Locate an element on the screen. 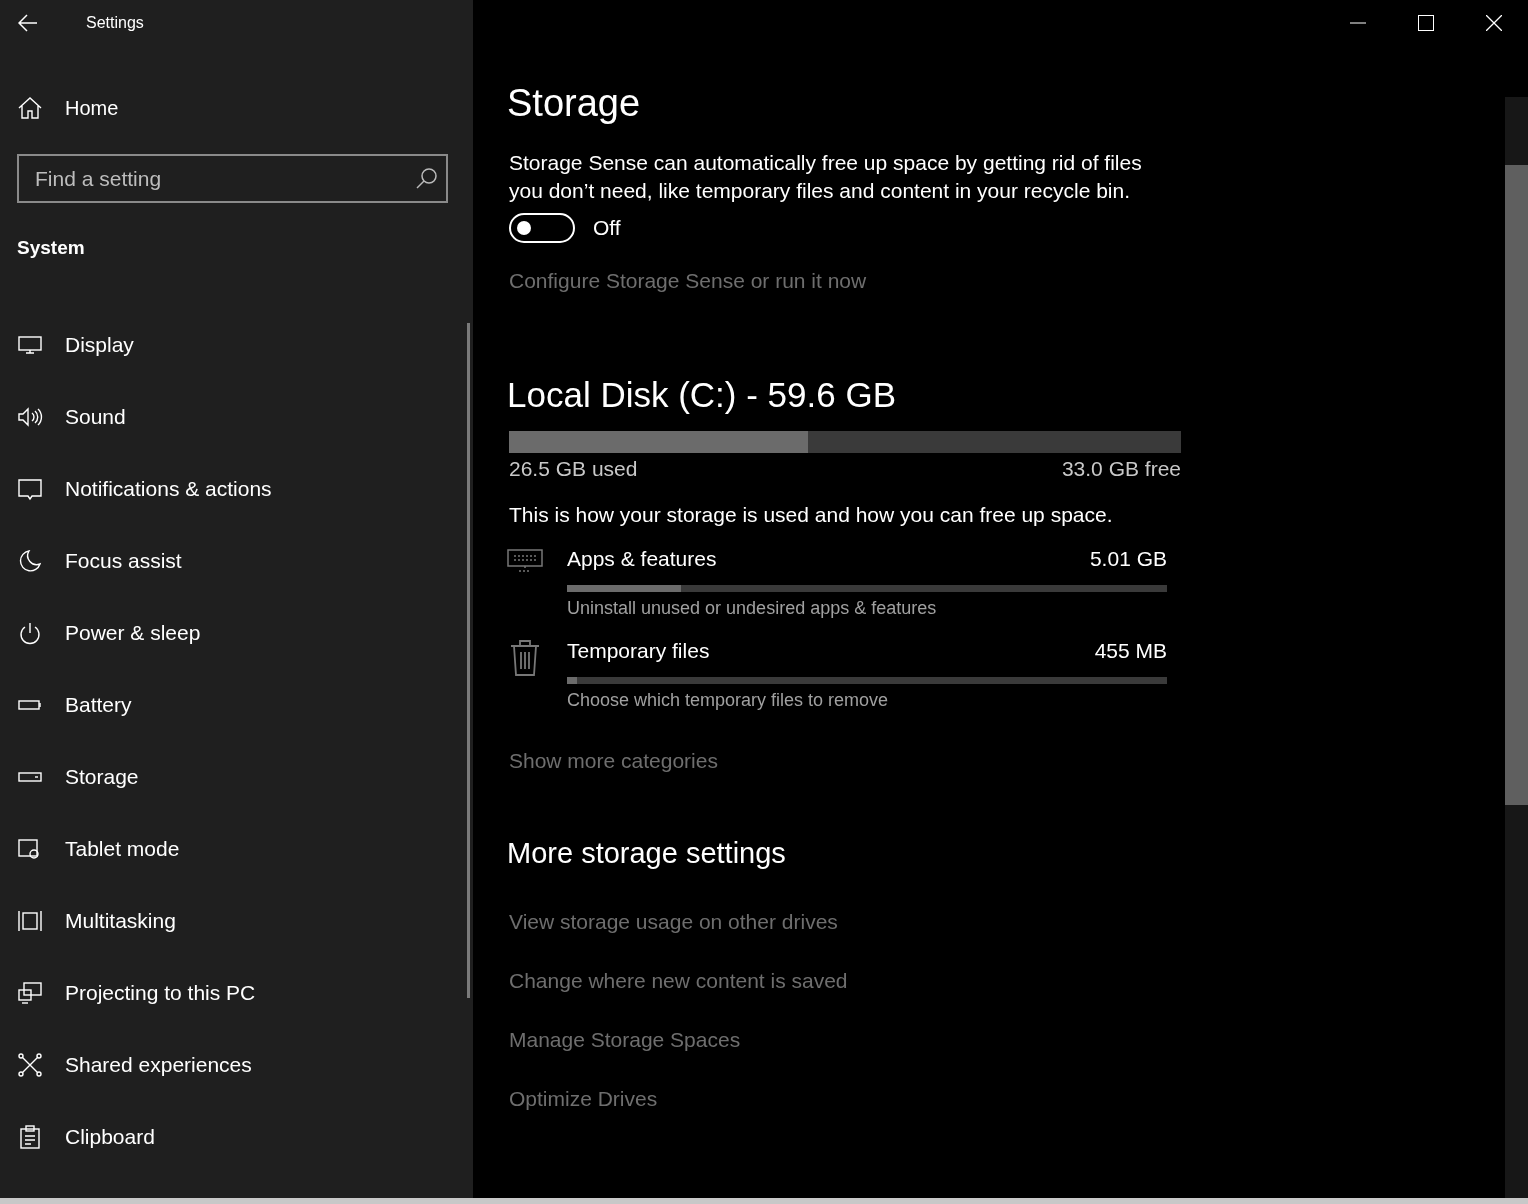 This screenshot has width=1528, height=1204. keyboard-icon is located at coordinates (525, 561).